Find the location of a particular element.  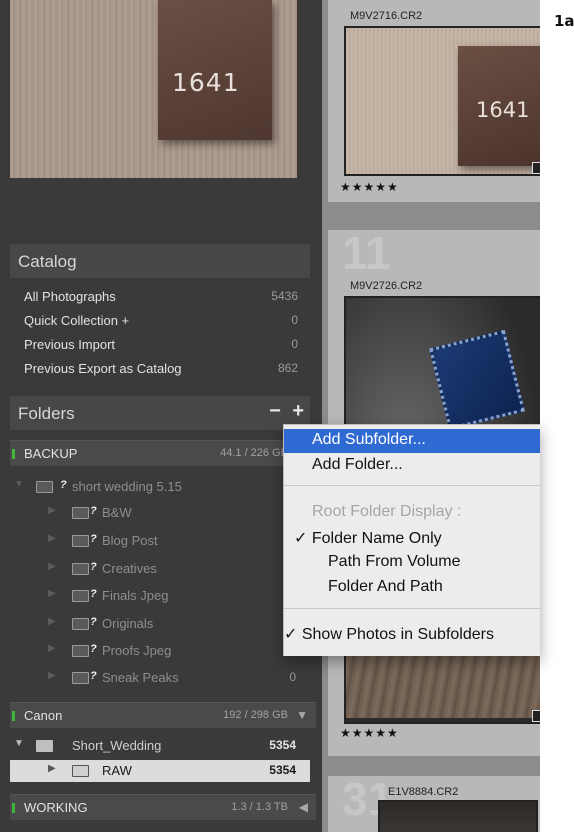

folder-row-selected: ▶ RAW 5354 is located at coordinates (160, 771).